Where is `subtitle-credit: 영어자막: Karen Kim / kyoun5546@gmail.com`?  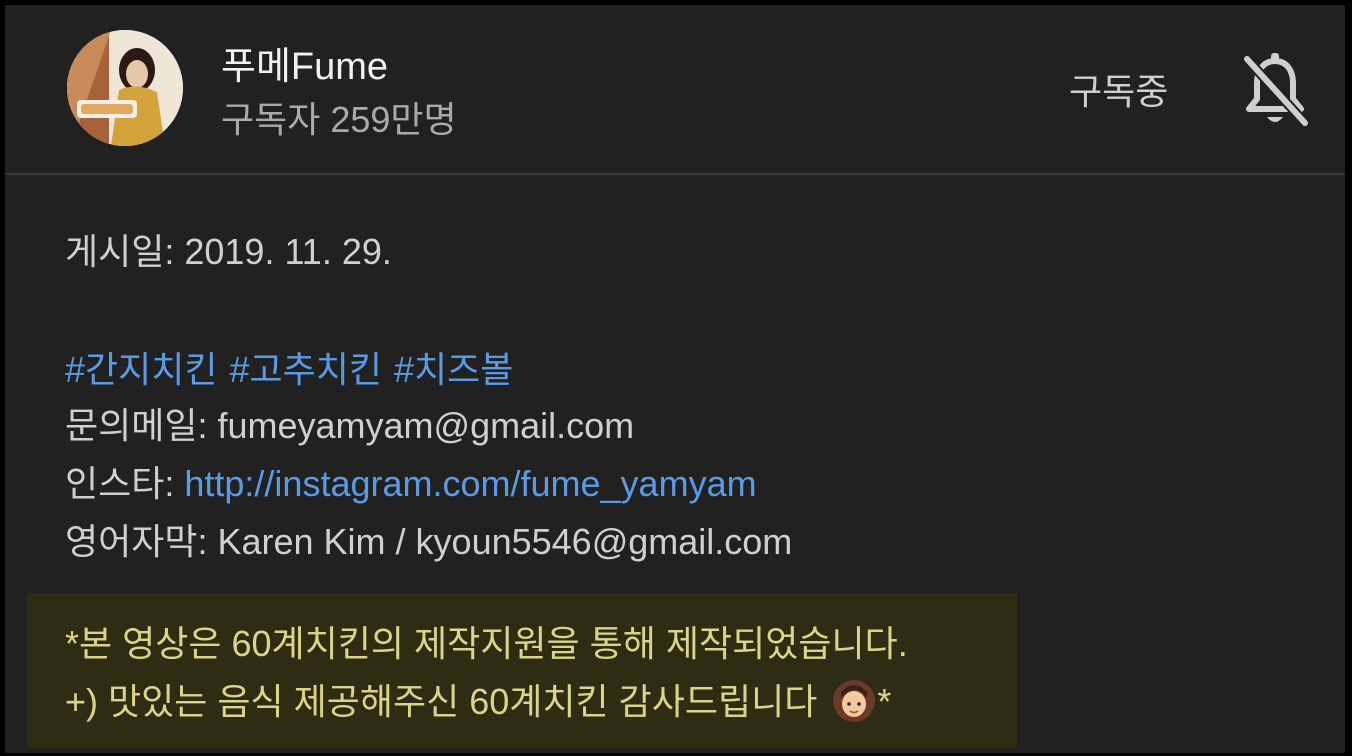
subtitle-credit: 영어자막: Karen Kim / kyoun5546@gmail.com is located at coordinates (429, 541).